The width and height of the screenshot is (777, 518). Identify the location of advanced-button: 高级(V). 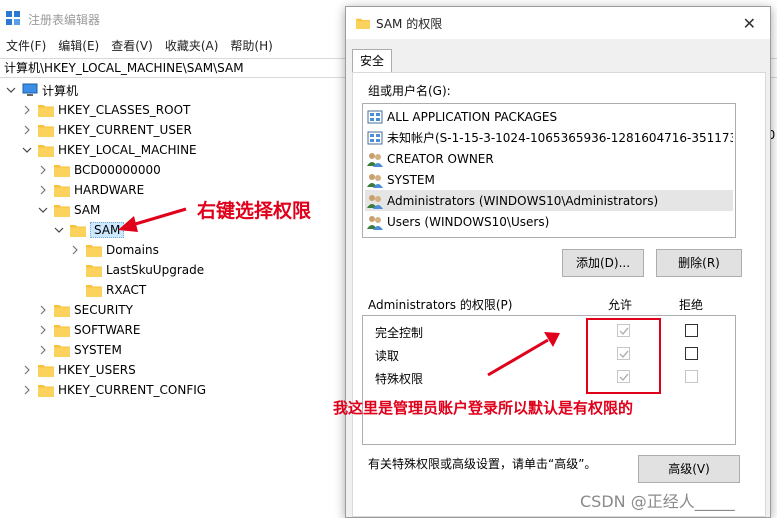
(689, 469).